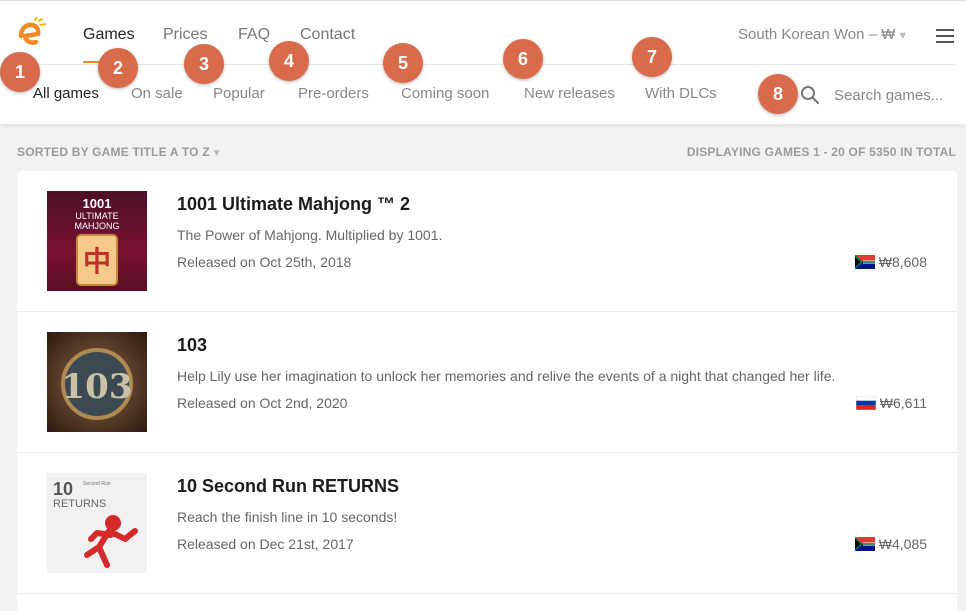  I want to click on sort-dropdown: SORTED BY GAME TITLE A TO Z ▼, so click(119, 152).